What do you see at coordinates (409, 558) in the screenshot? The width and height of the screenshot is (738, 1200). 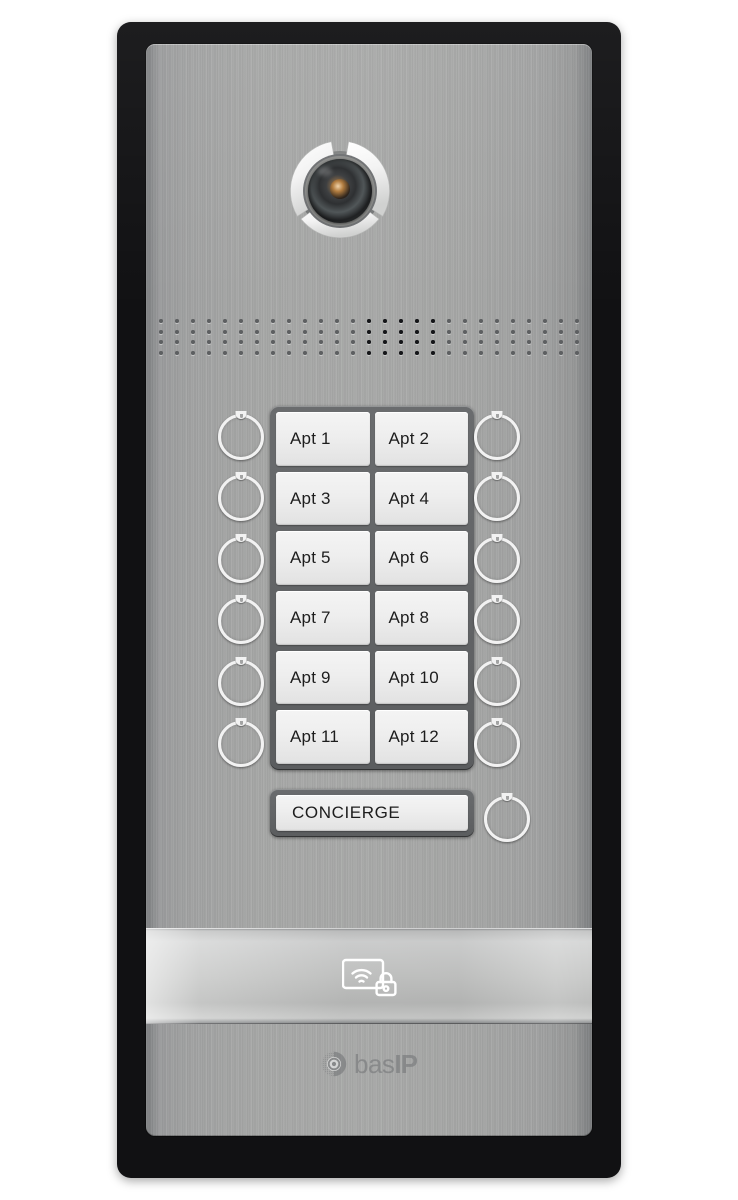 I see `apartment-label: Apt 6` at bounding box center [409, 558].